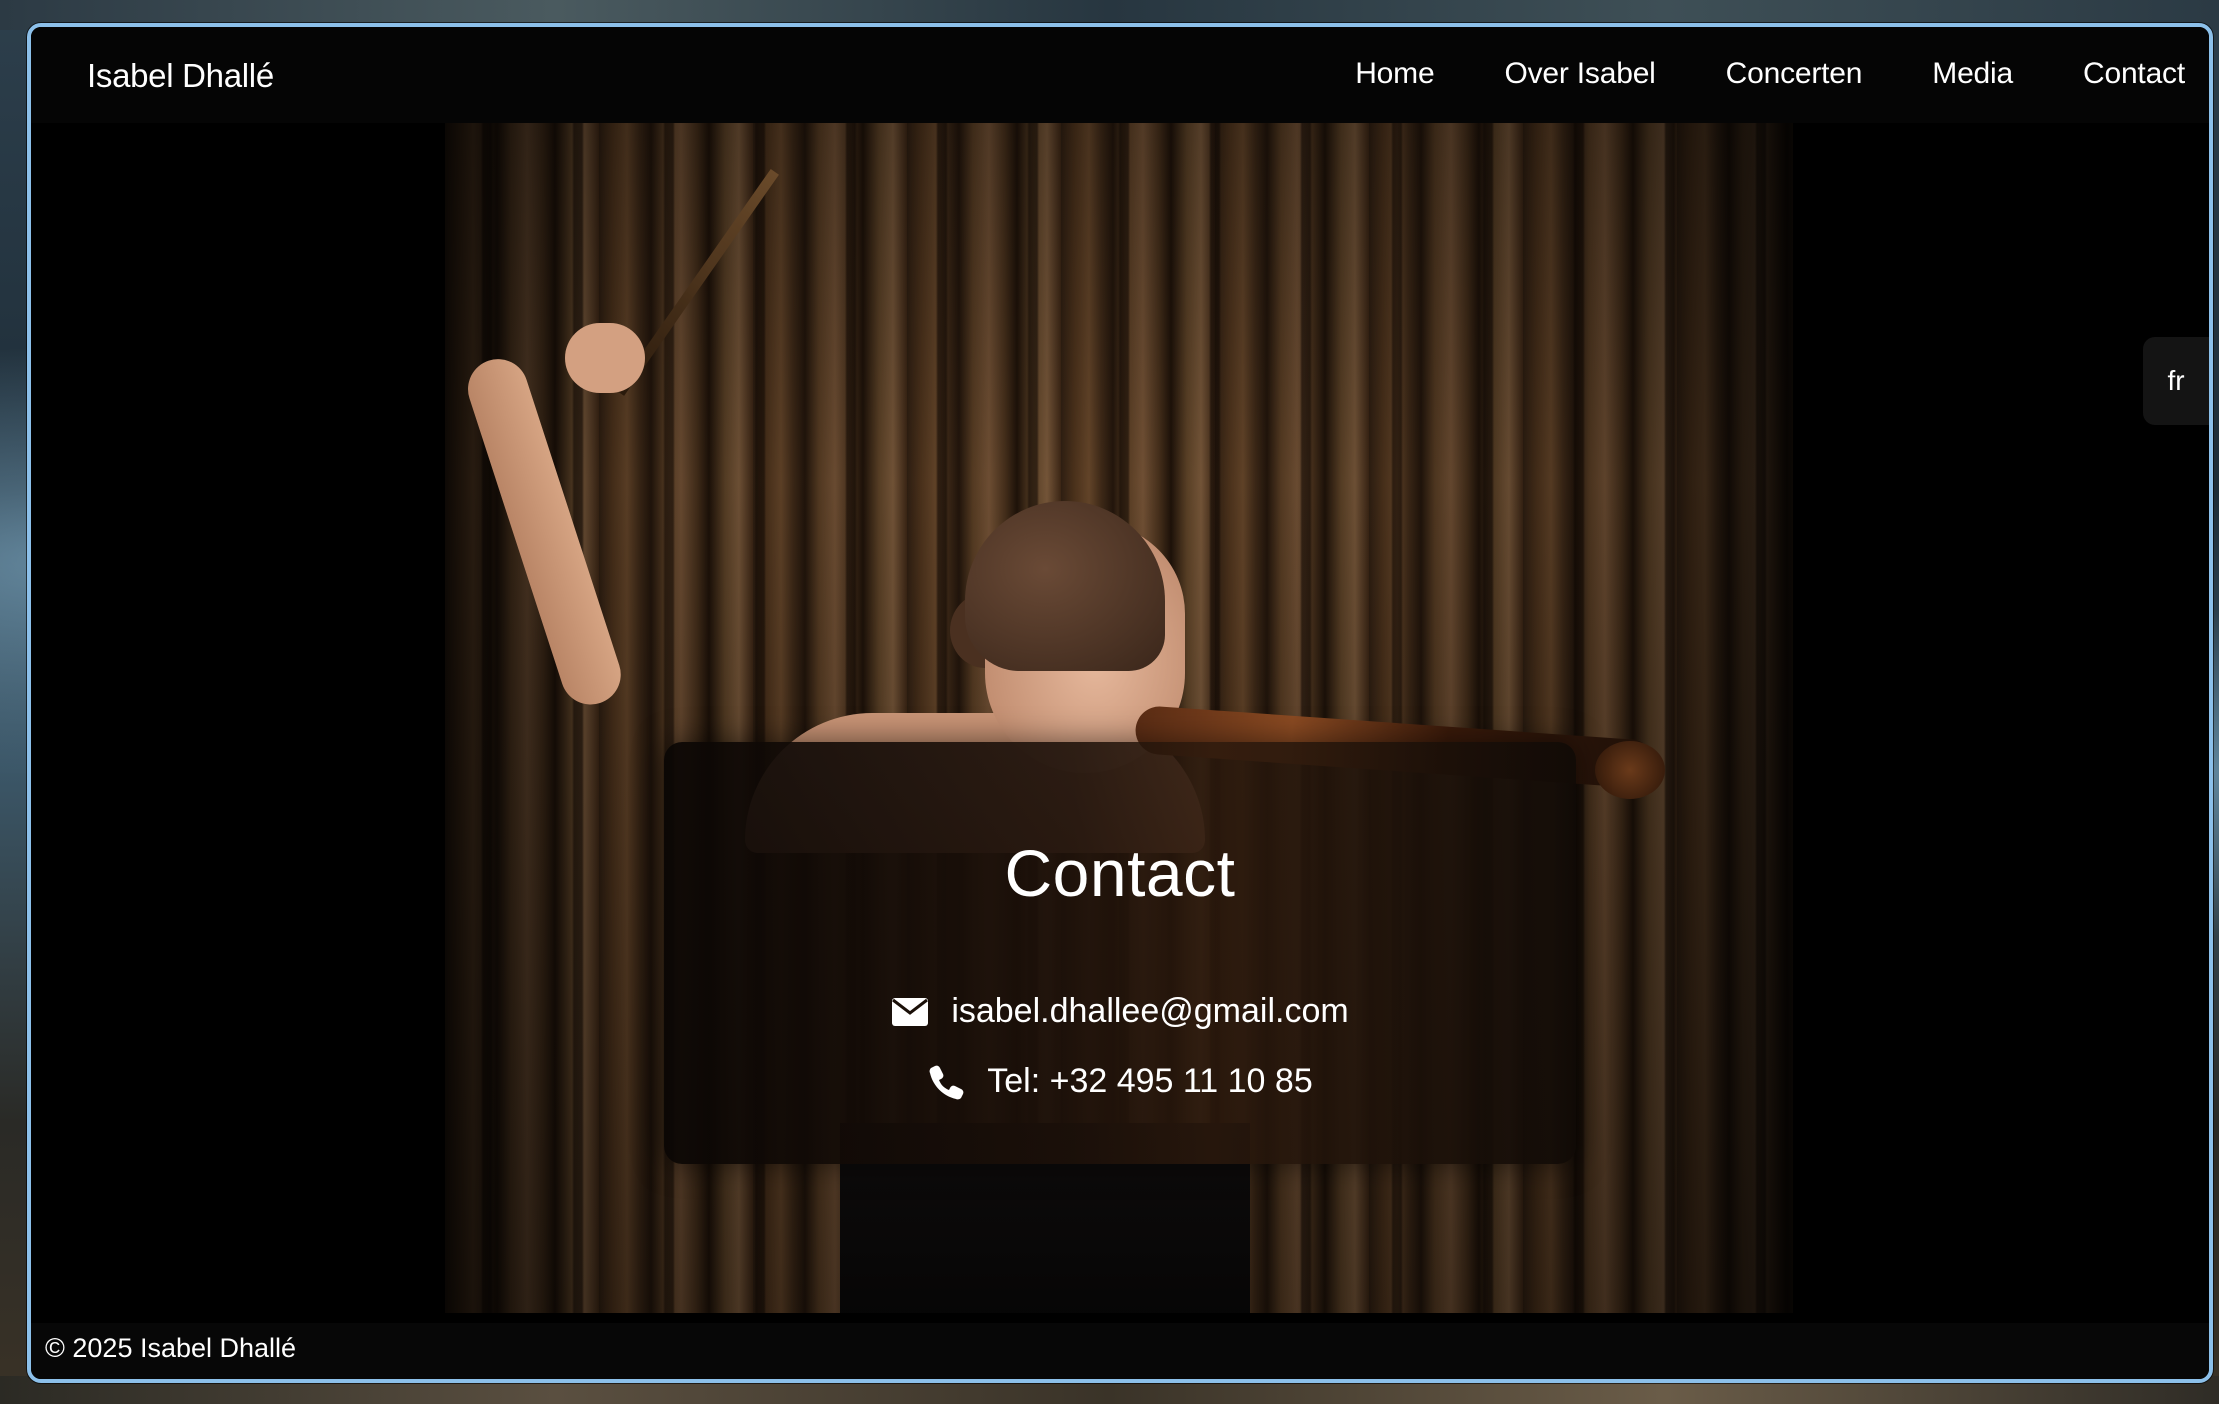 Image resolution: width=2219 pixels, height=1404 pixels. What do you see at coordinates (1394, 74) in the screenshot?
I see `nav-item-home: Home` at bounding box center [1394, 74].